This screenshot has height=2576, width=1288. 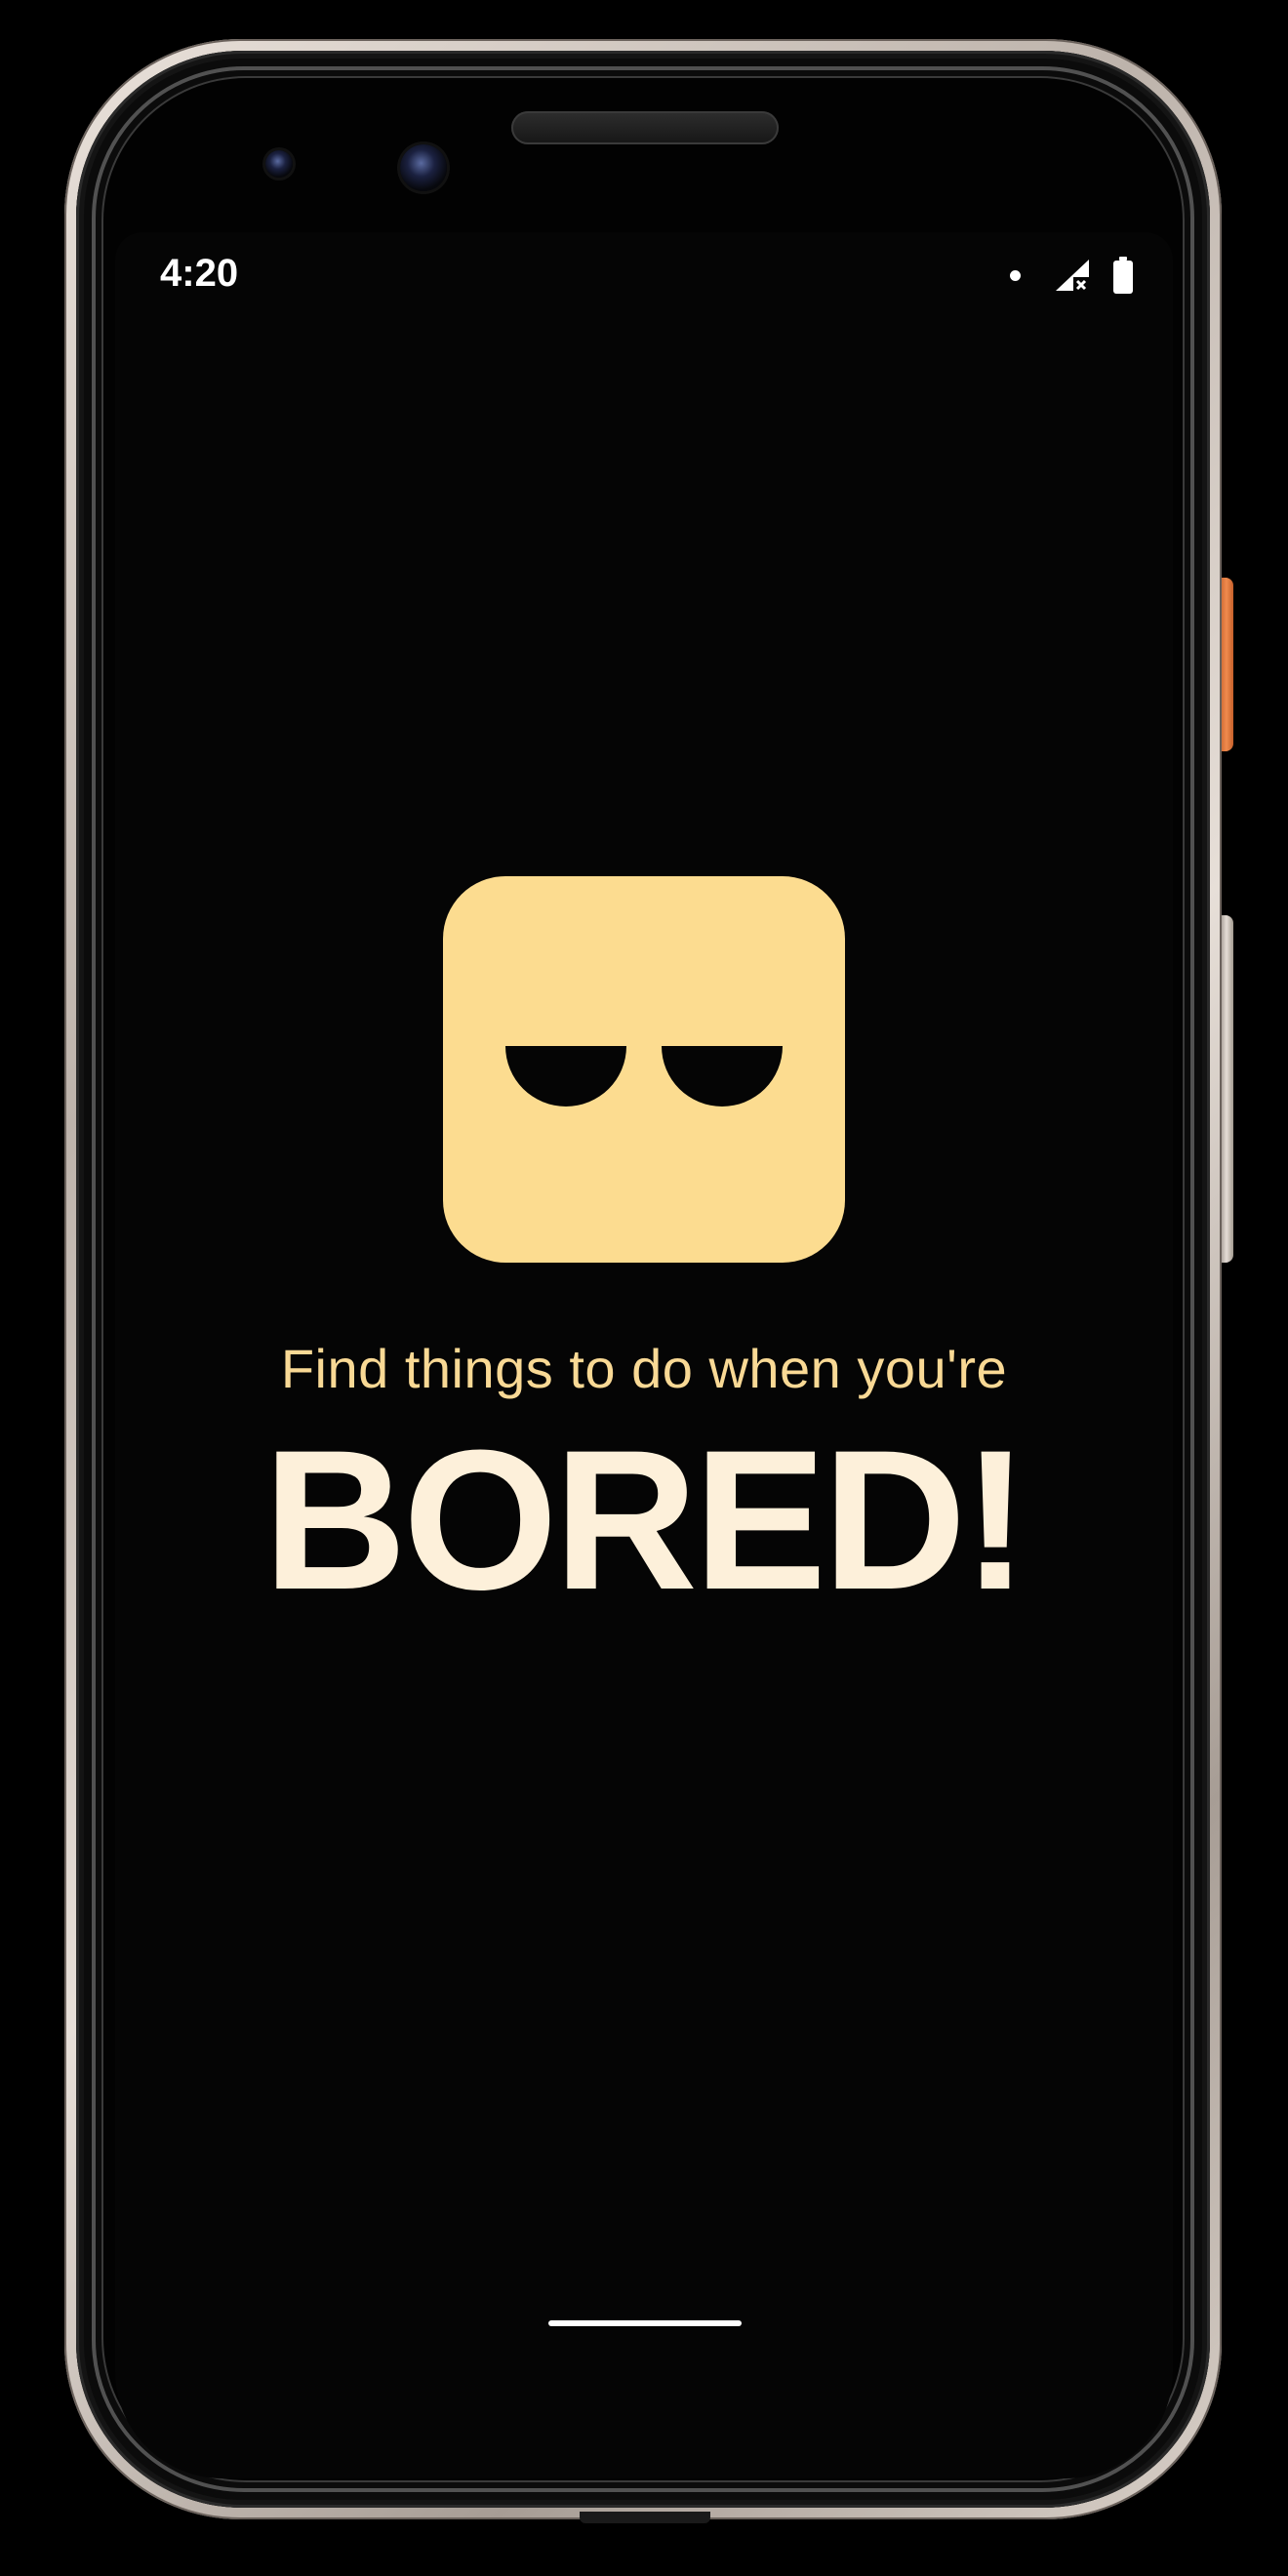 I want to click on status-icons, so click(x=1072, y=275).